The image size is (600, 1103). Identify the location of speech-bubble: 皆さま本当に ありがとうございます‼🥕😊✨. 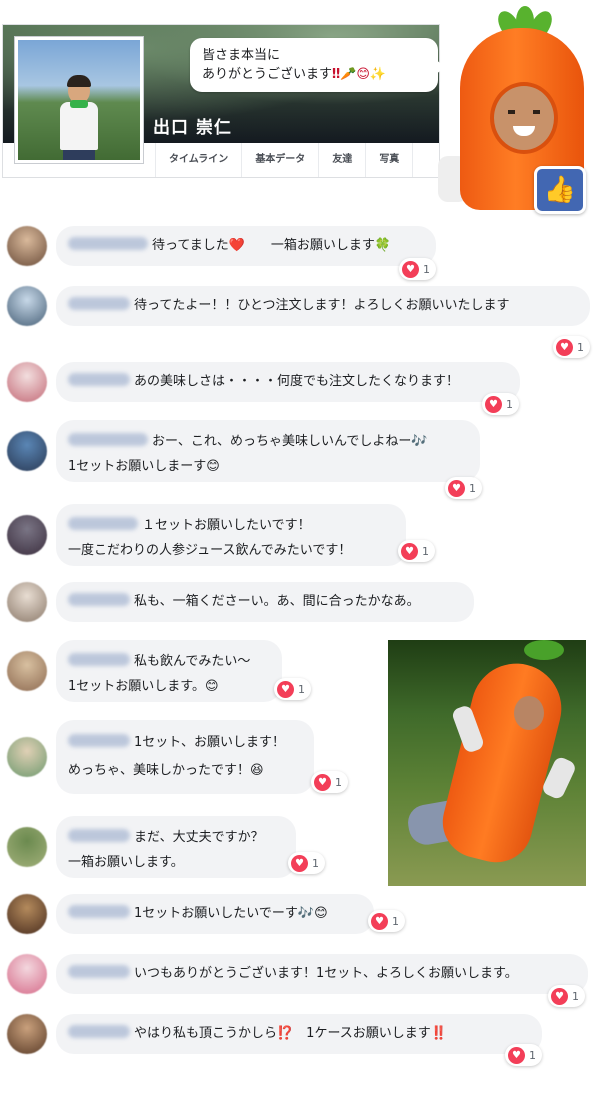
(318, 65).